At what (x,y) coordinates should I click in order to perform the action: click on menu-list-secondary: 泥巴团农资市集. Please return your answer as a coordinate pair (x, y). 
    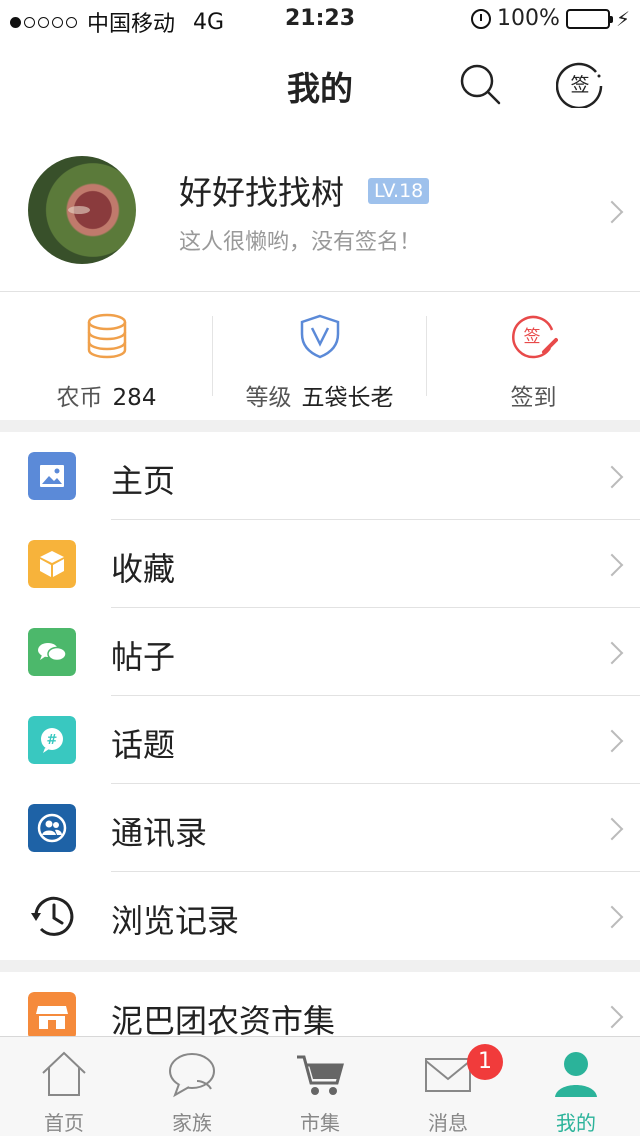
    Looking at the image, I should click on (320, 1007).